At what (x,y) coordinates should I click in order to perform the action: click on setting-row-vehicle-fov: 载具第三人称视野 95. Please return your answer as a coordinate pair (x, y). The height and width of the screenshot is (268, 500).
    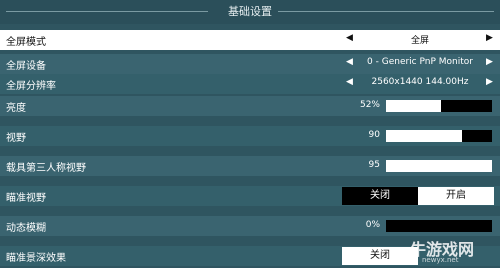
    Looking at the image, I should click on (250, 166).